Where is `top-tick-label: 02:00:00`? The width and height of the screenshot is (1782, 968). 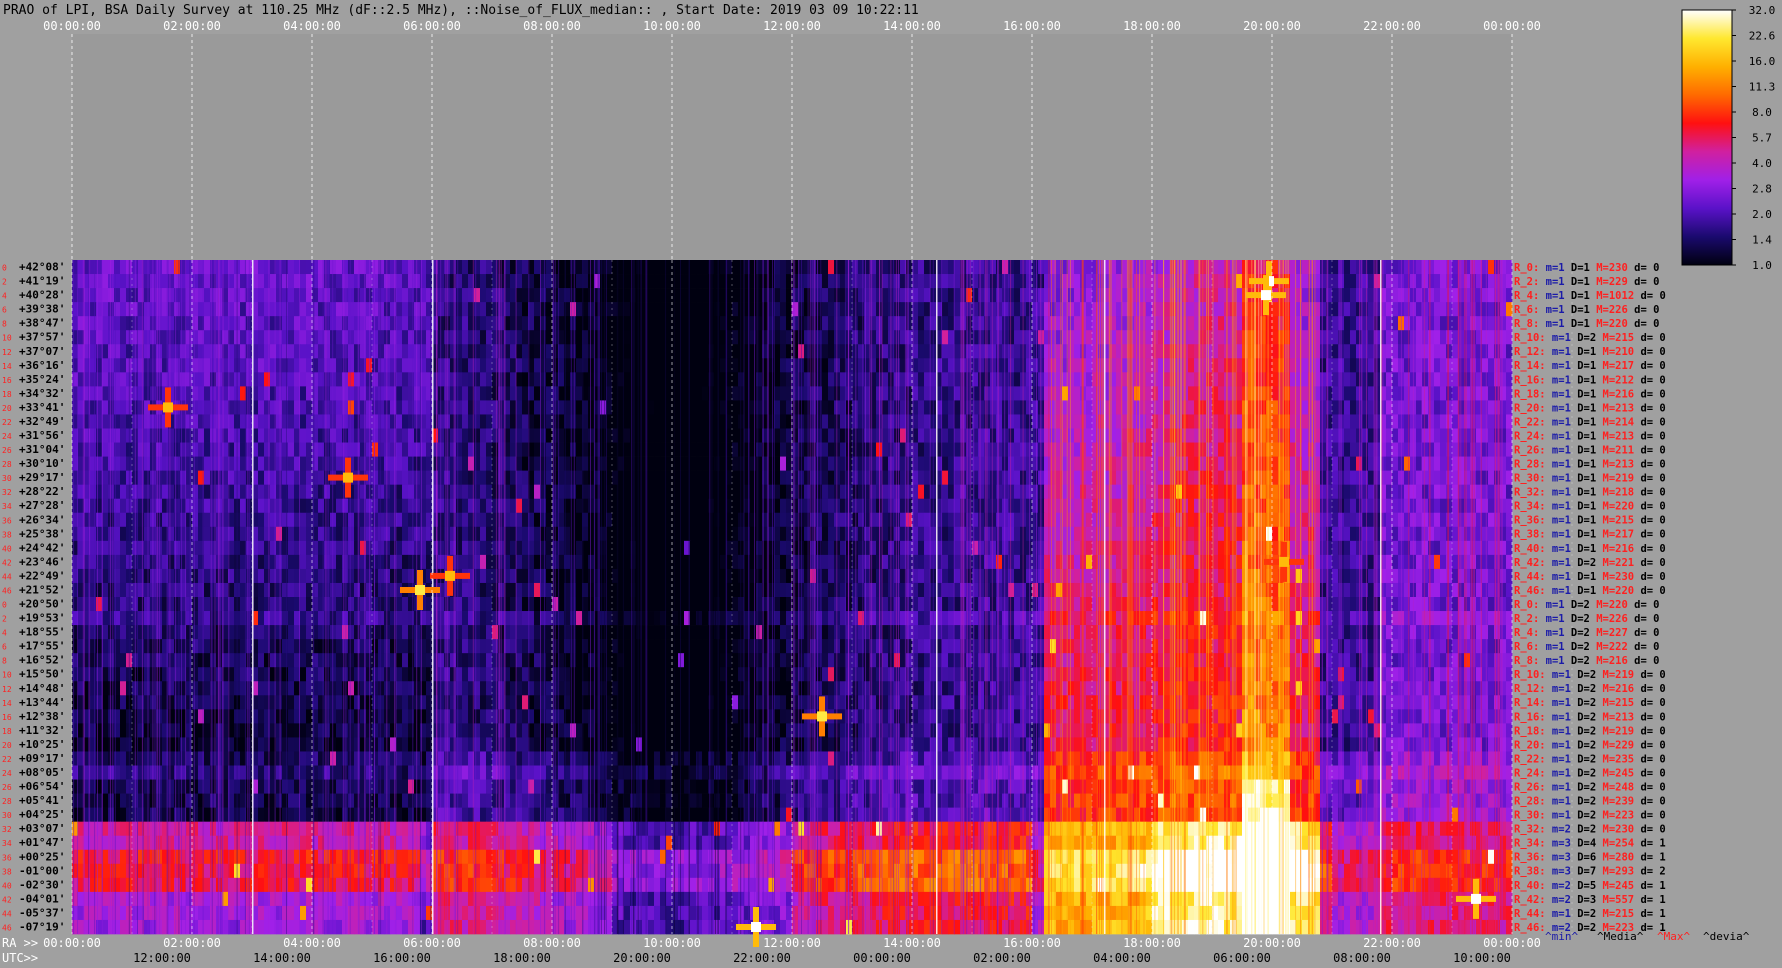
top-tick-label: 02:00:00 is located at coordinates (192, 26).